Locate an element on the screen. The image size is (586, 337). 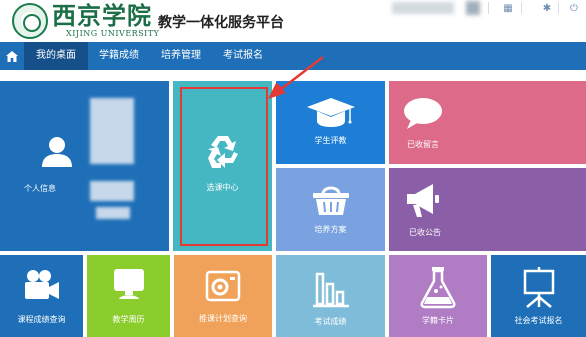
tile-received-messages-label: 已收留言 is located at coordinates (423, 144).